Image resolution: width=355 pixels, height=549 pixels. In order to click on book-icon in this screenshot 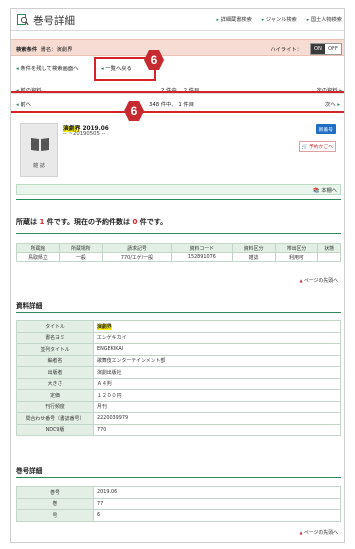, I will do `click(40, 144)`.